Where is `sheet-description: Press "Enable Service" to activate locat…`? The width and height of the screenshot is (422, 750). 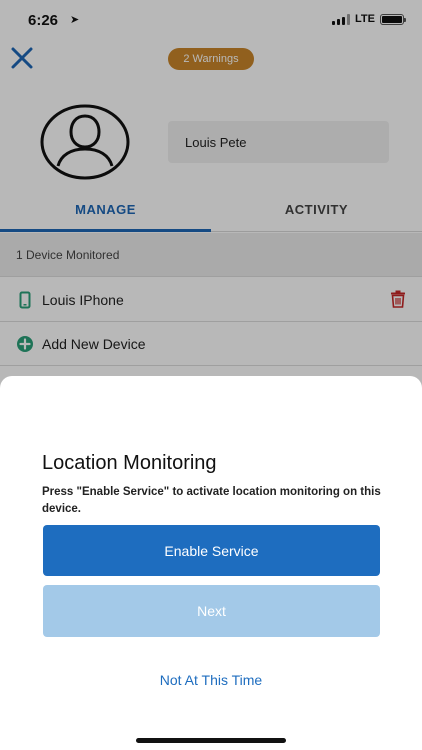 sheet-description: Press "Enable Service" to activate locat… is located at coordinates (211, 500).